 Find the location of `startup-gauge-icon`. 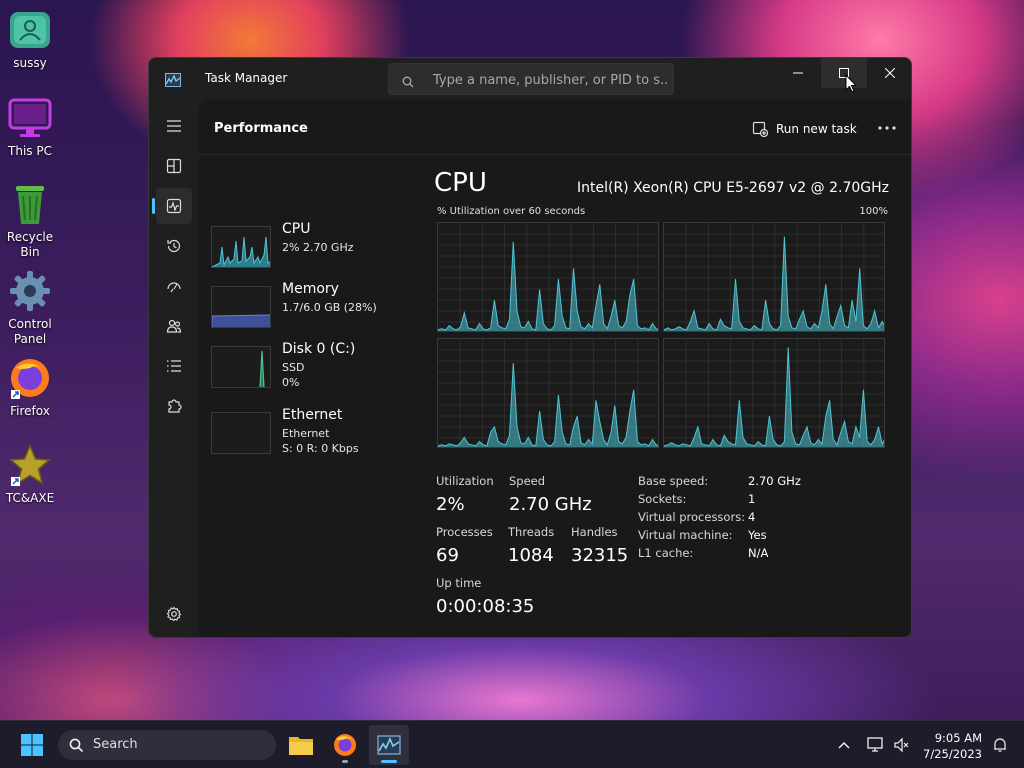

startup-gauge-icon is located at coordinates (174, 287).